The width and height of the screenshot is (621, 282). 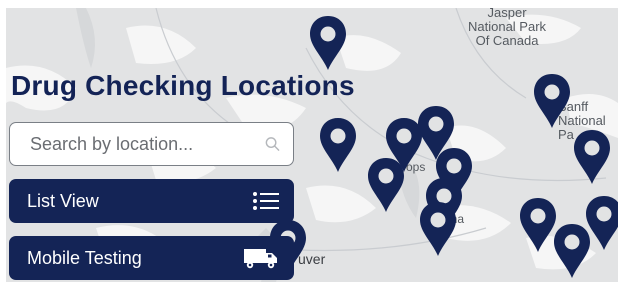 I want to click on search-icon, so click(x=272, y=144).